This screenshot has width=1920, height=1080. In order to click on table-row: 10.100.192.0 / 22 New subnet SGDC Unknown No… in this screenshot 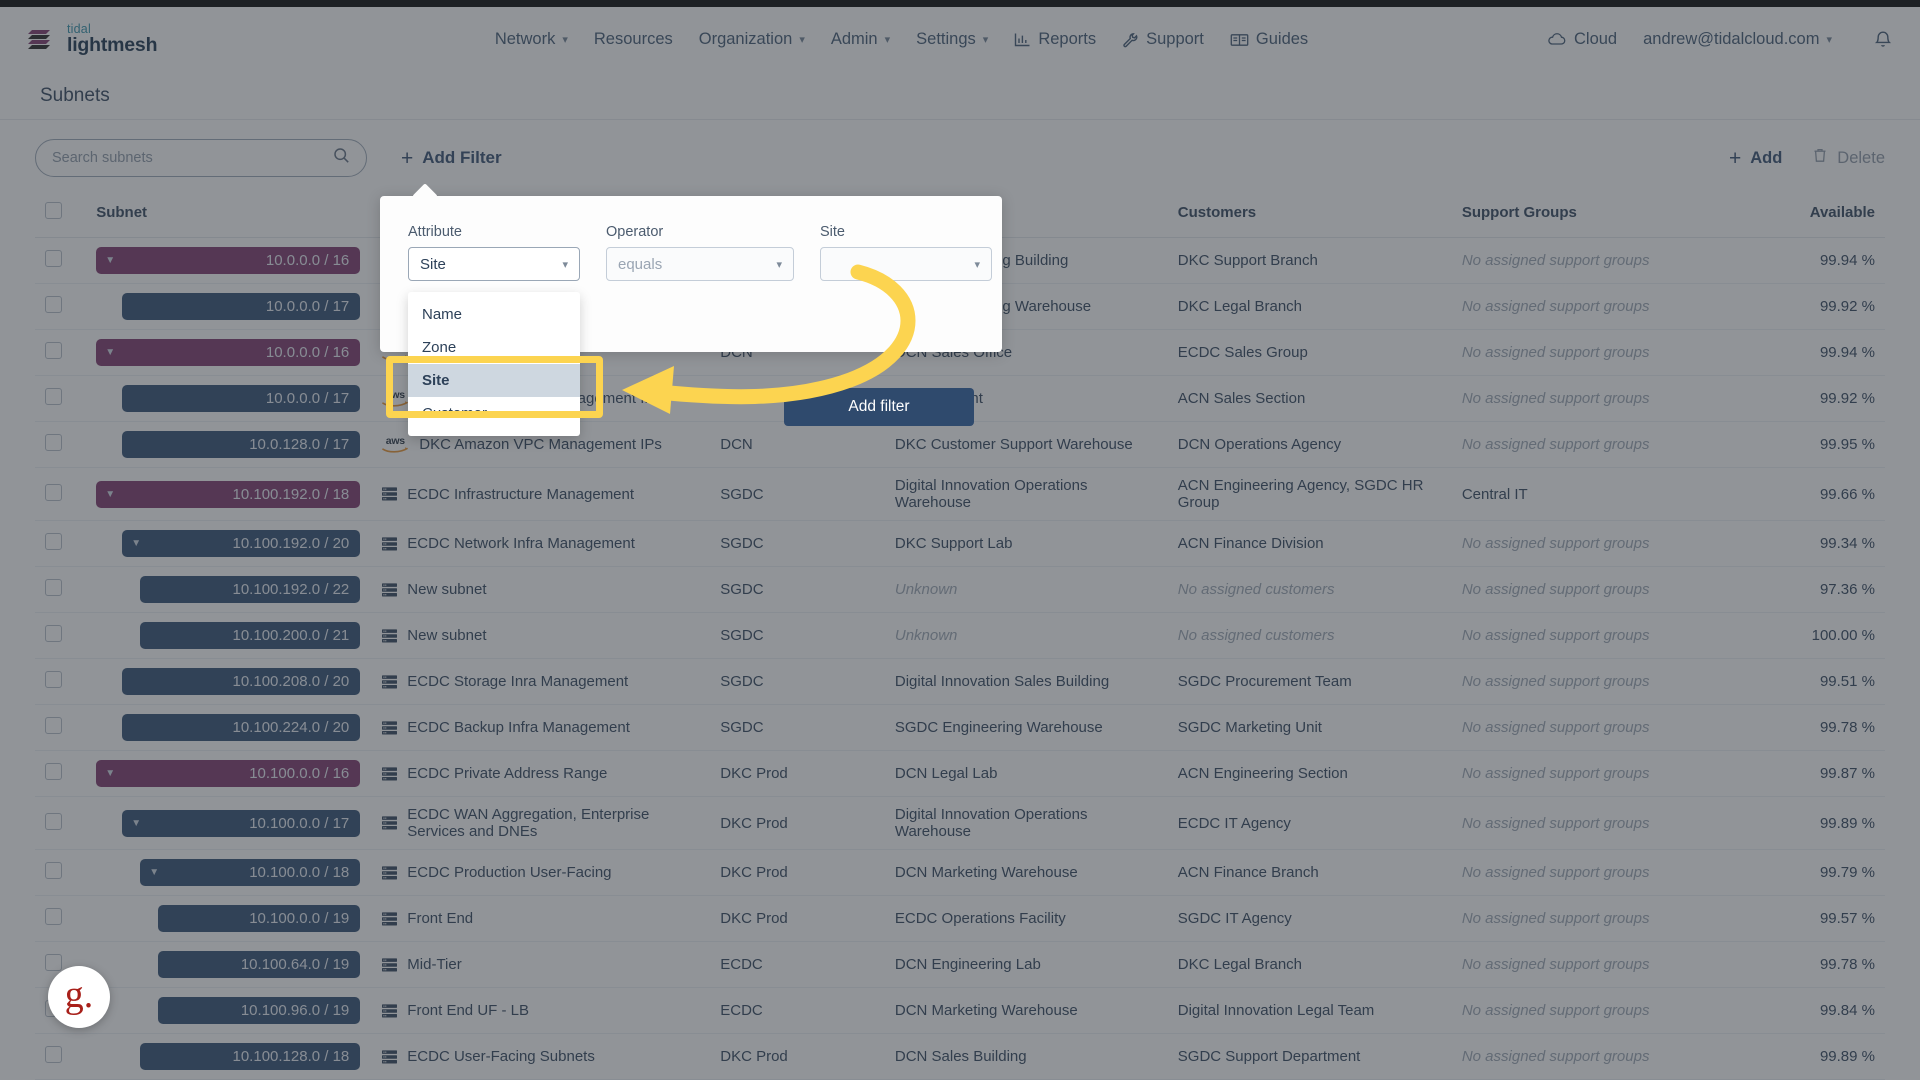, I will do `click(960, 589)`.